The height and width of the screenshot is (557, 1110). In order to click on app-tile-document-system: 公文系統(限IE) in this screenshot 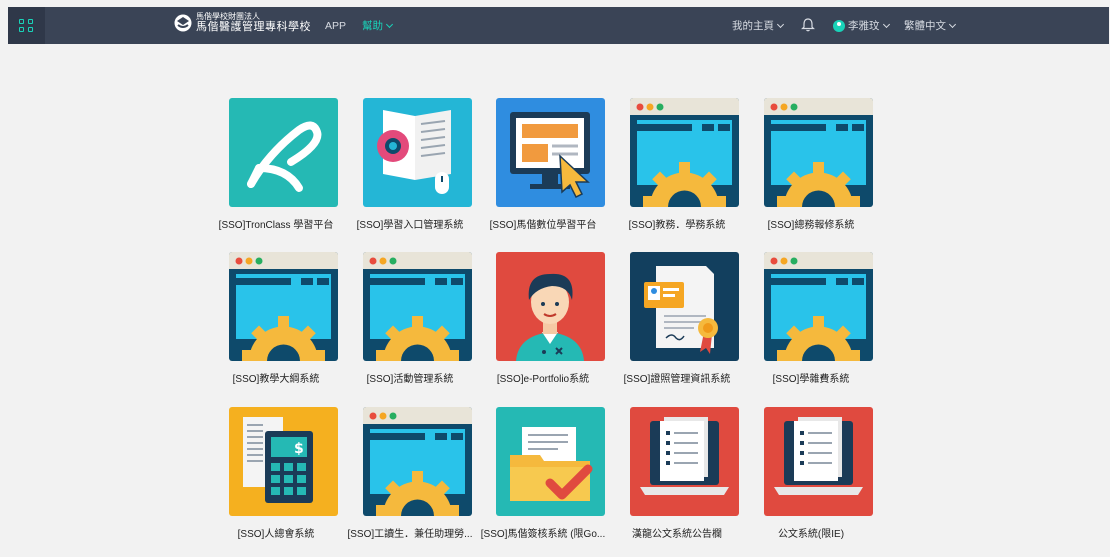, I will do `click(811, 482)`.